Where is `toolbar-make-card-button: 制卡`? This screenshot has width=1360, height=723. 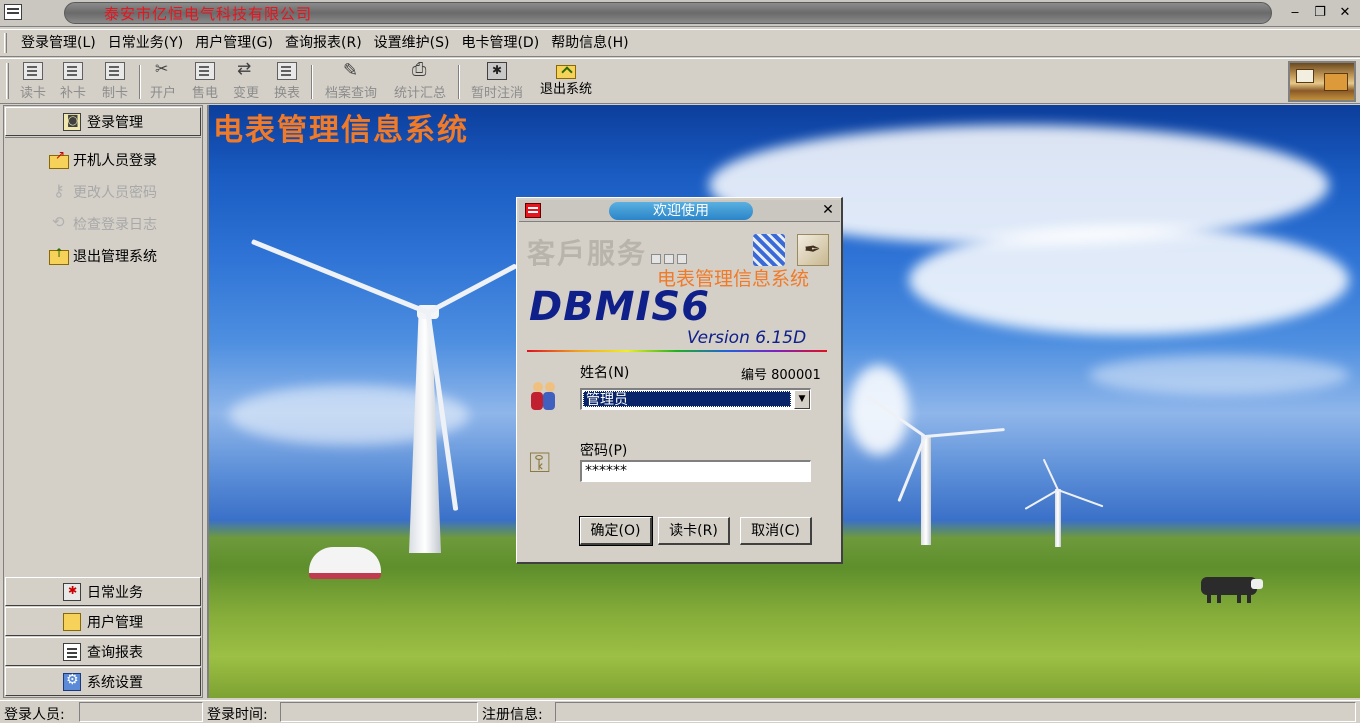
toolbar-make-card-button: 制卡 is located at coordinates (115, 82).